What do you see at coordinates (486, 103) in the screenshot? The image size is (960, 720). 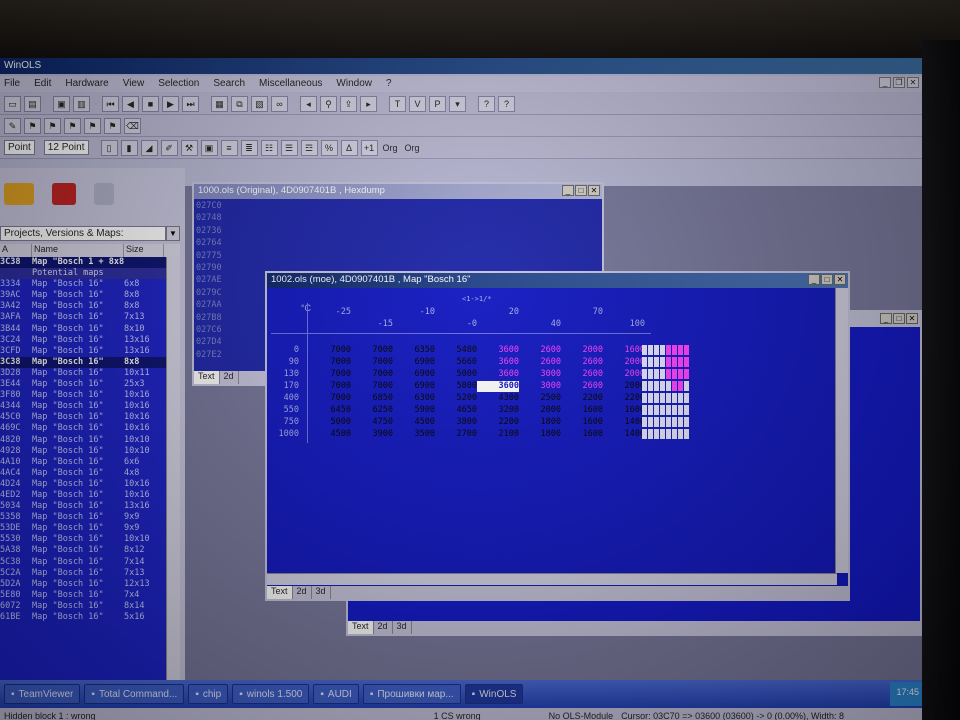 I see `help-icon: ?` at bounding box center [486, 103].